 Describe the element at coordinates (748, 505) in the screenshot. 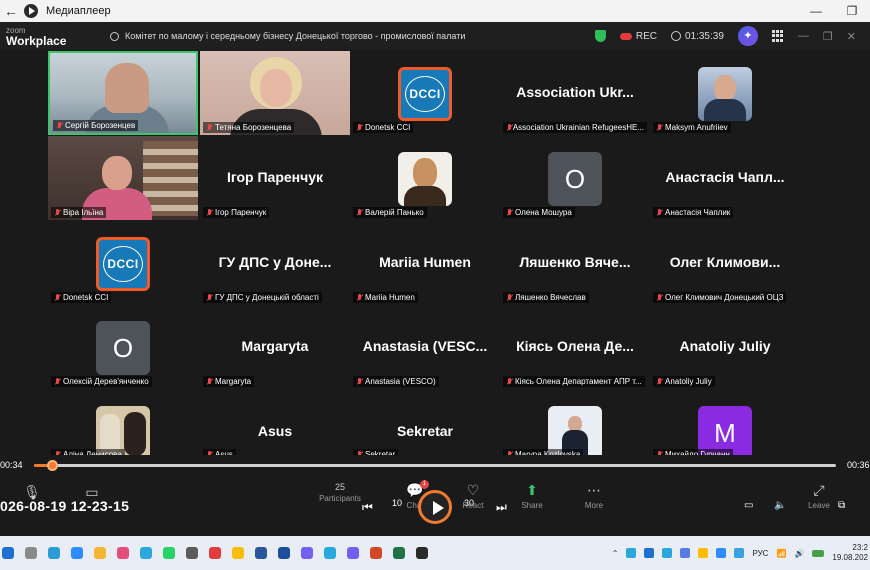

I see `subtitles-icon: ▭` at that location.